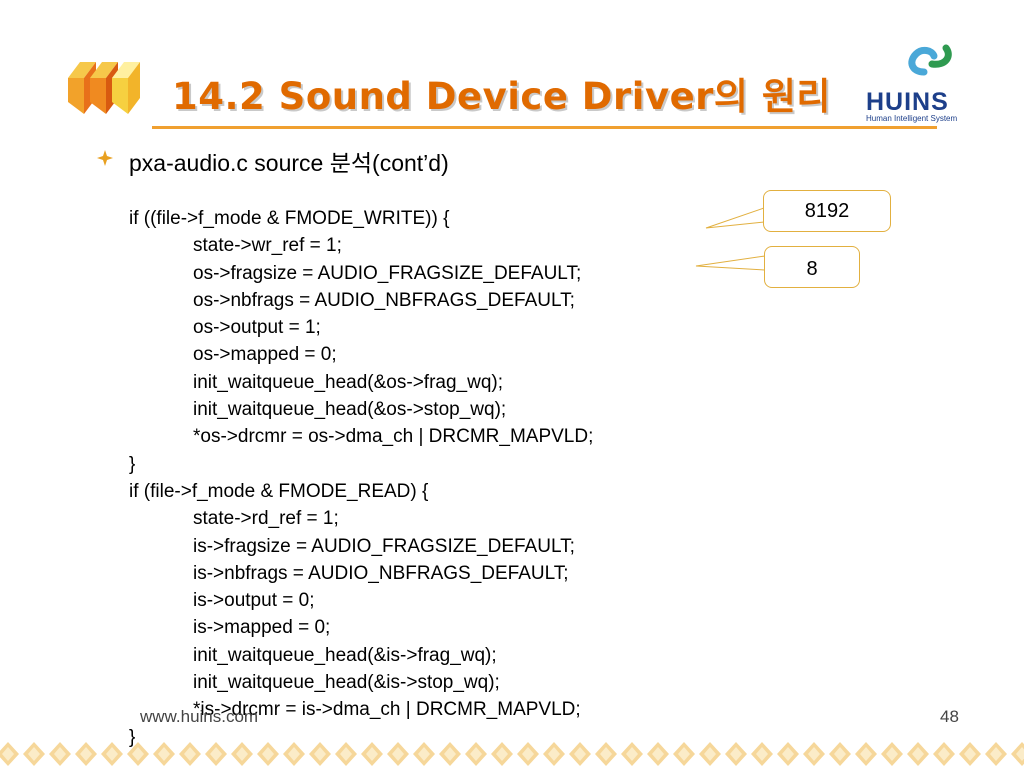  I want to click on callout-nbfrags: 8, so click(812, 267).